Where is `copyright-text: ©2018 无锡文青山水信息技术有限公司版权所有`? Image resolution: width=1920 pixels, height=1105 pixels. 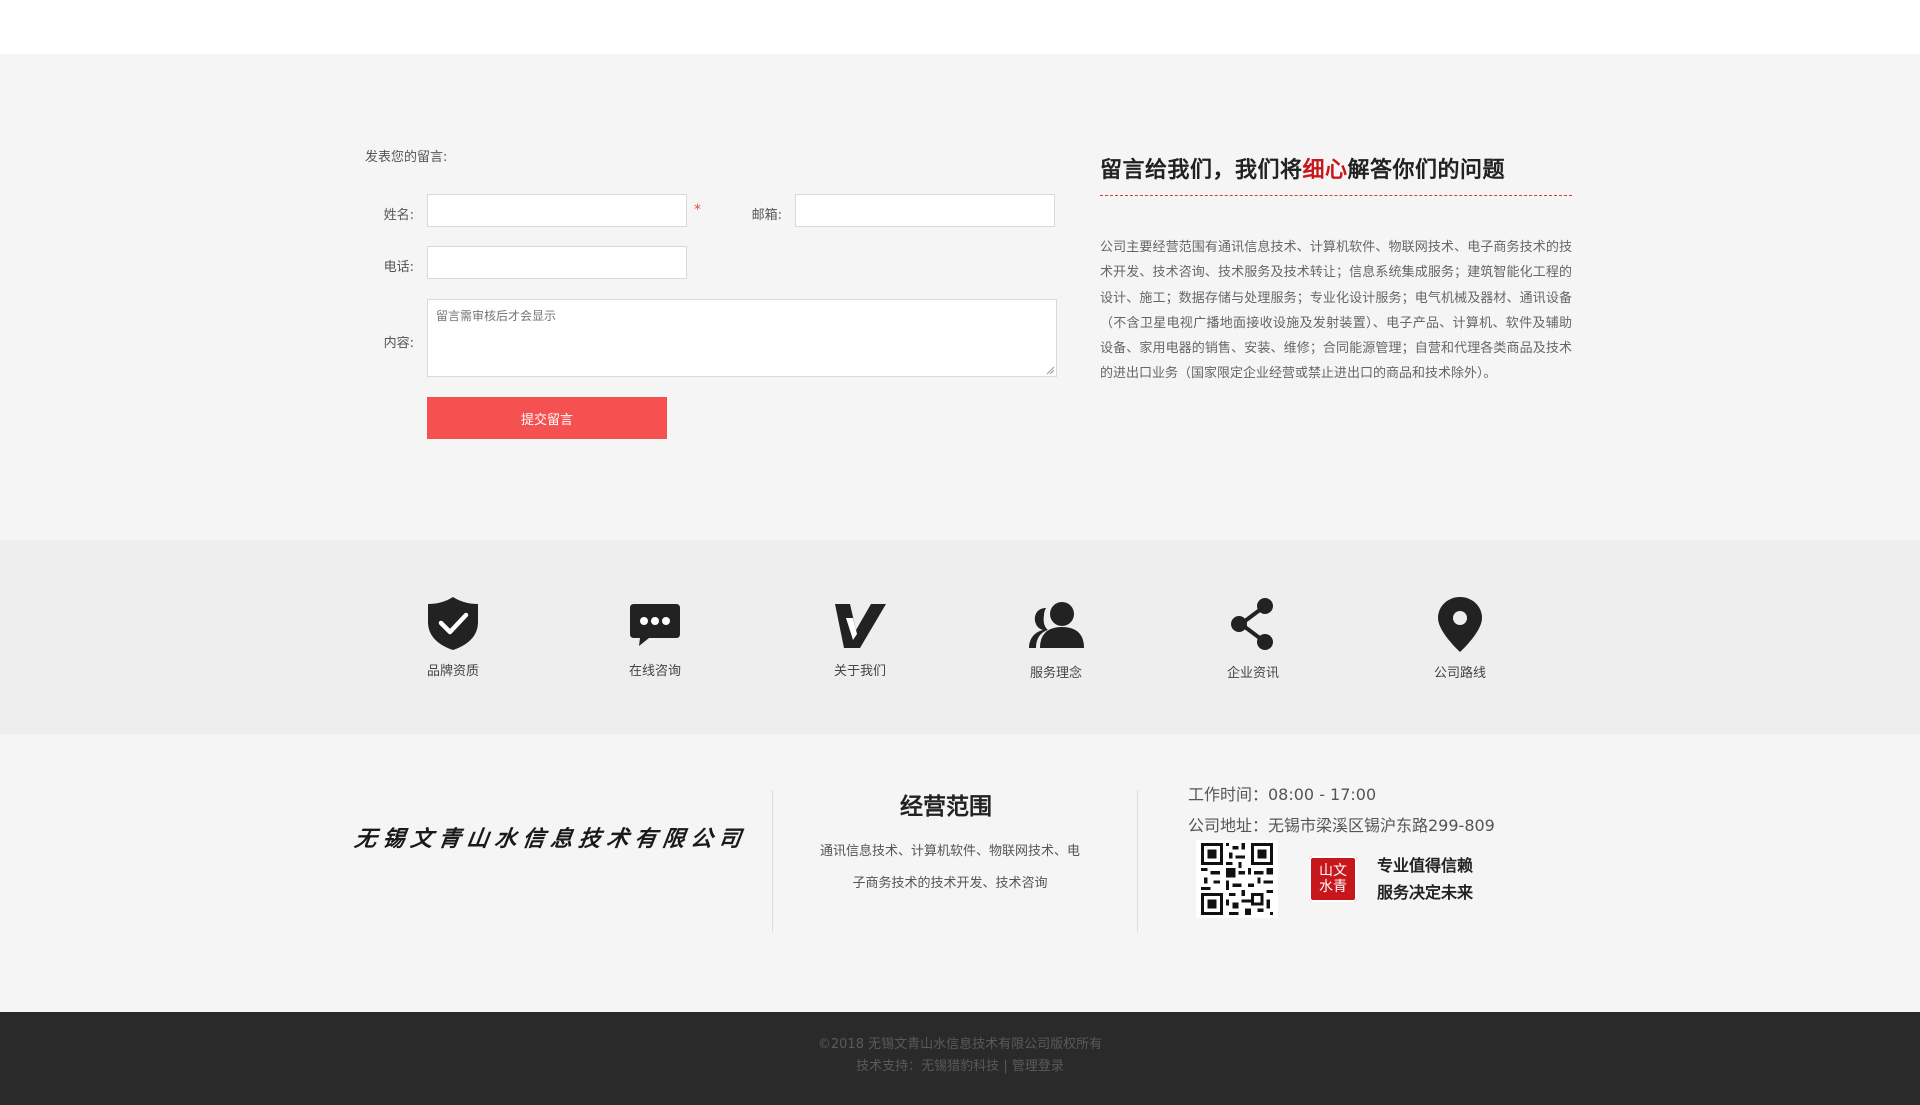
copyright-text: ©2018 无锡文青山水信息技术有限公司版权所有 is located at coordinates (960, 1044).